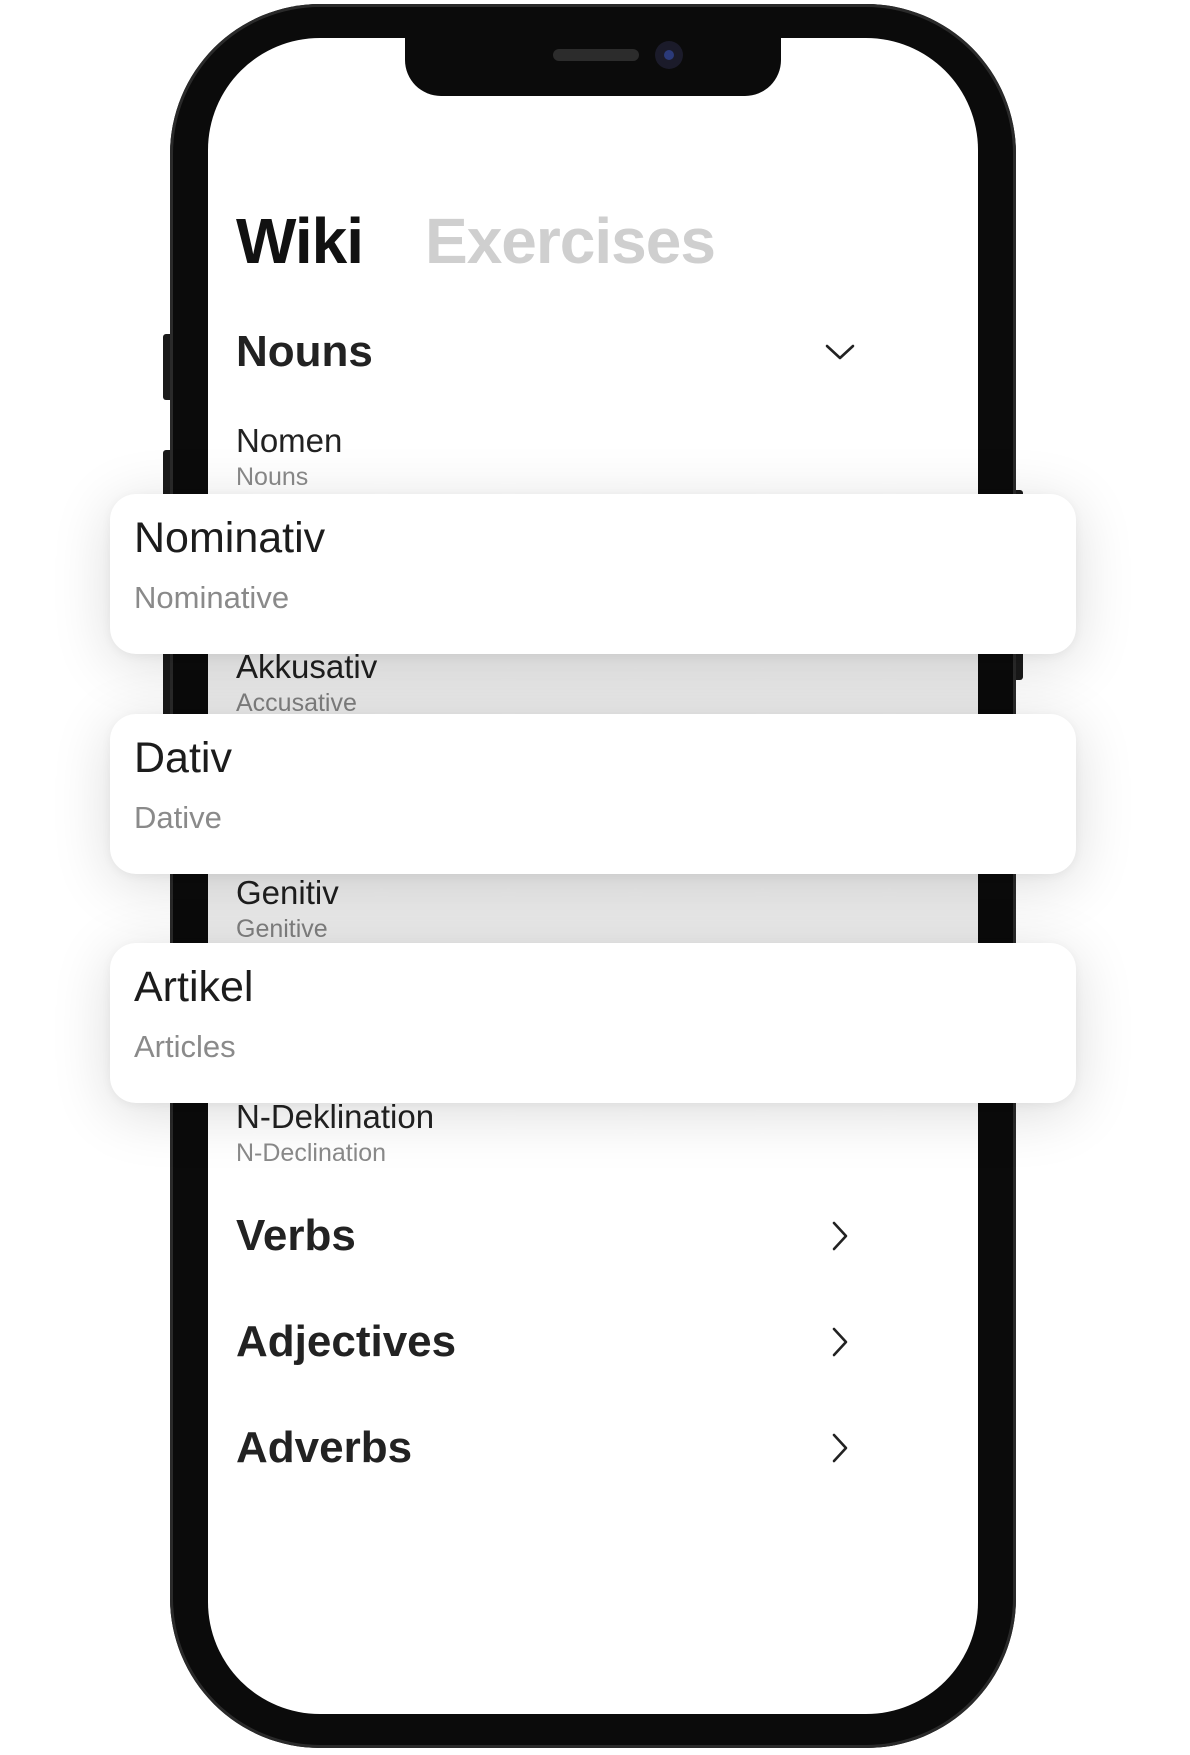 Image resolution: width=1190 pixels, height=1755 pixels. Describe the element at coordinates (536, 458) in the screenshot. I see `list-item-nomen: Nomen Nouns` at that location.